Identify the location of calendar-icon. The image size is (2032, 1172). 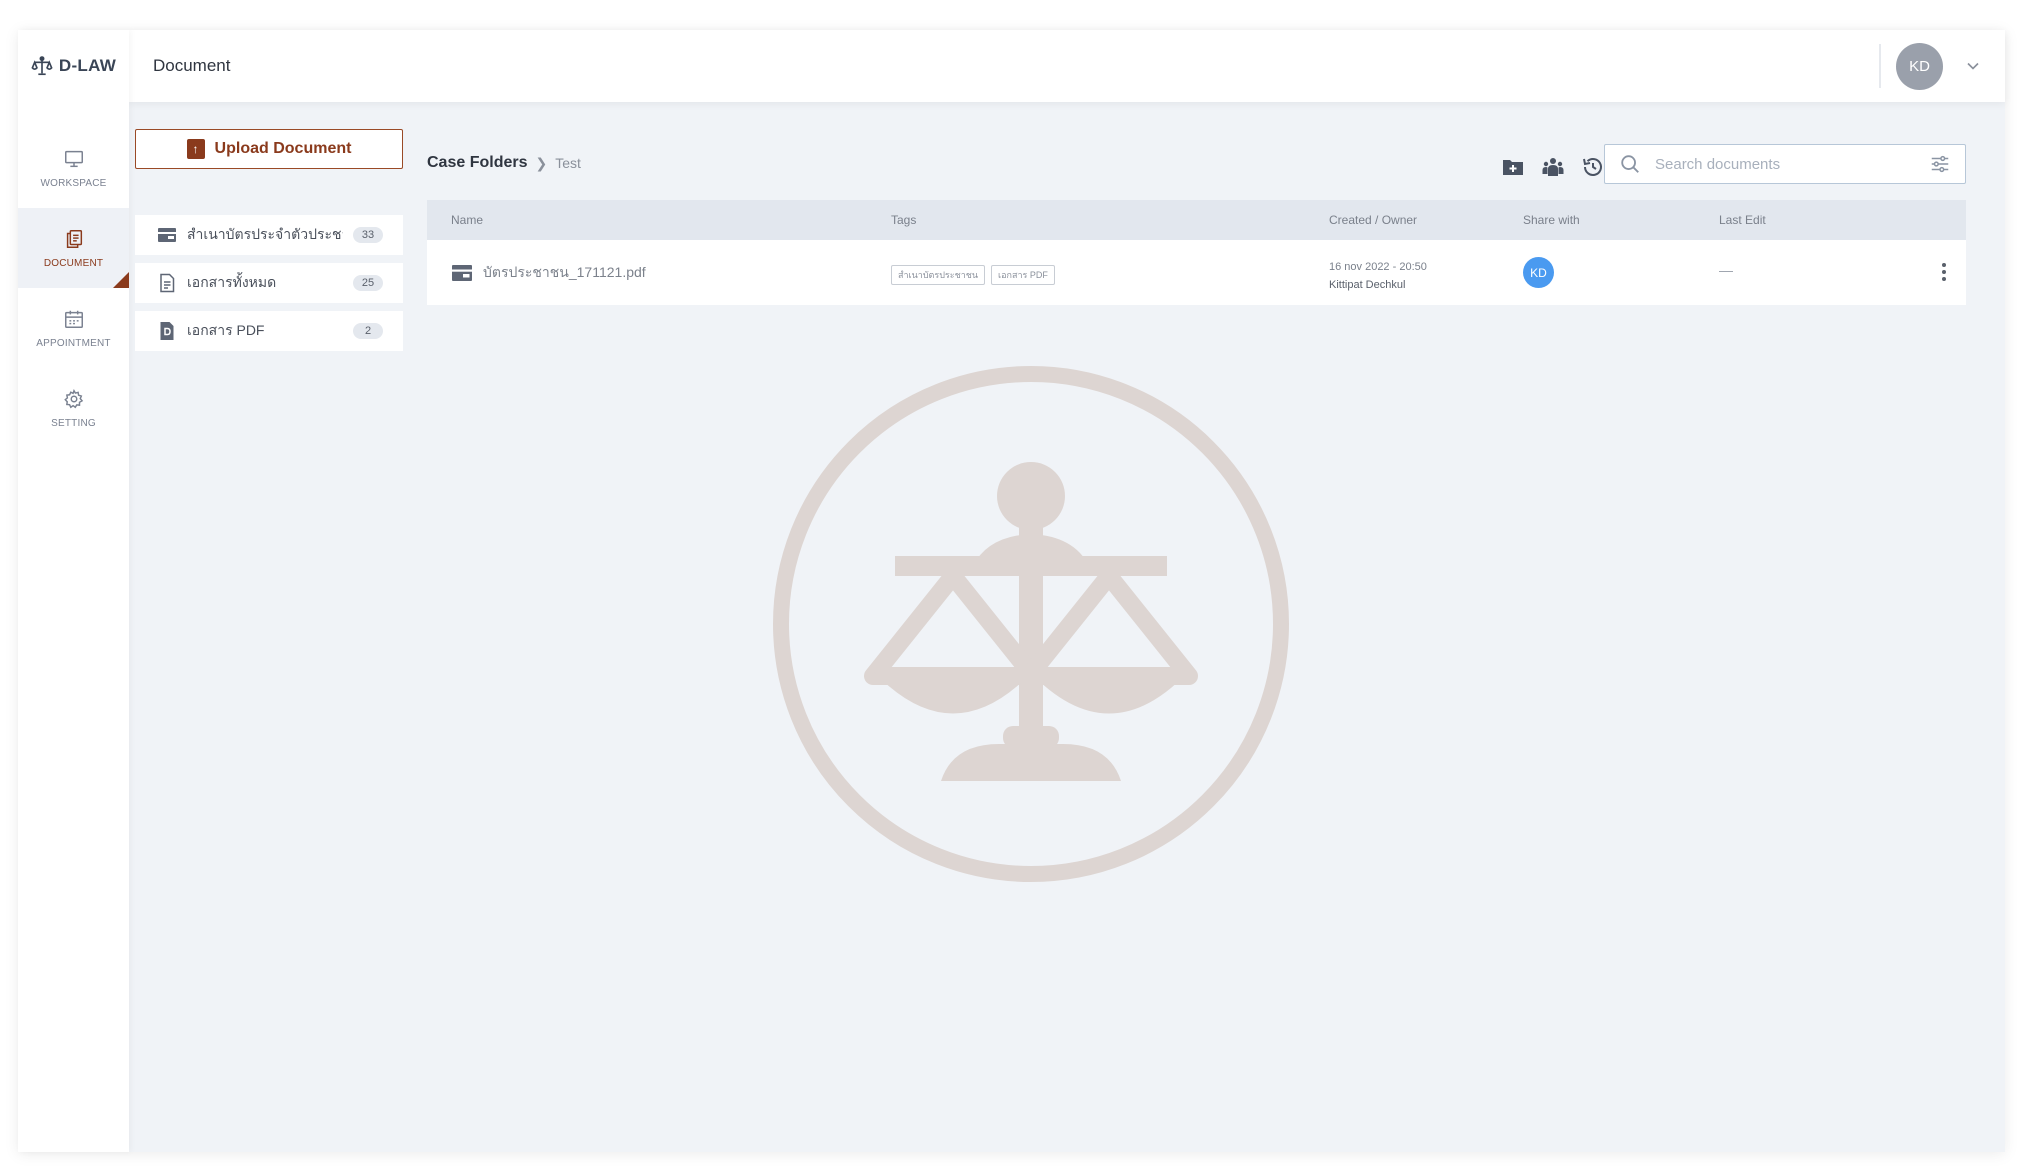
(73, 319).